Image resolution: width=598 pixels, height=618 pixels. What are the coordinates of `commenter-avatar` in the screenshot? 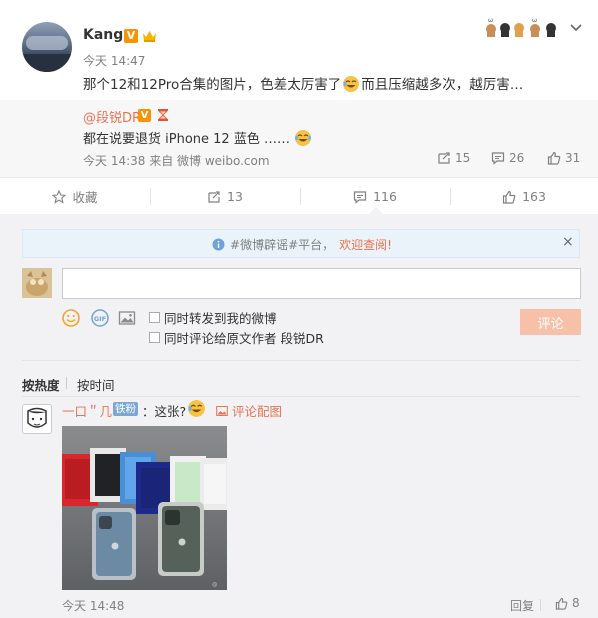 It's located at (37, 419).